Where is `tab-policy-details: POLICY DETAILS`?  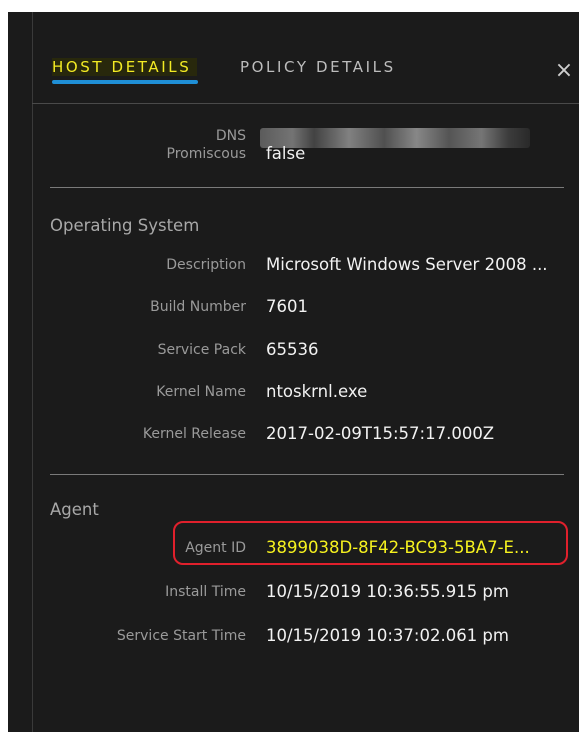 tab-policy-details: POLICY DETAILS is located at coordinates (318, 67).